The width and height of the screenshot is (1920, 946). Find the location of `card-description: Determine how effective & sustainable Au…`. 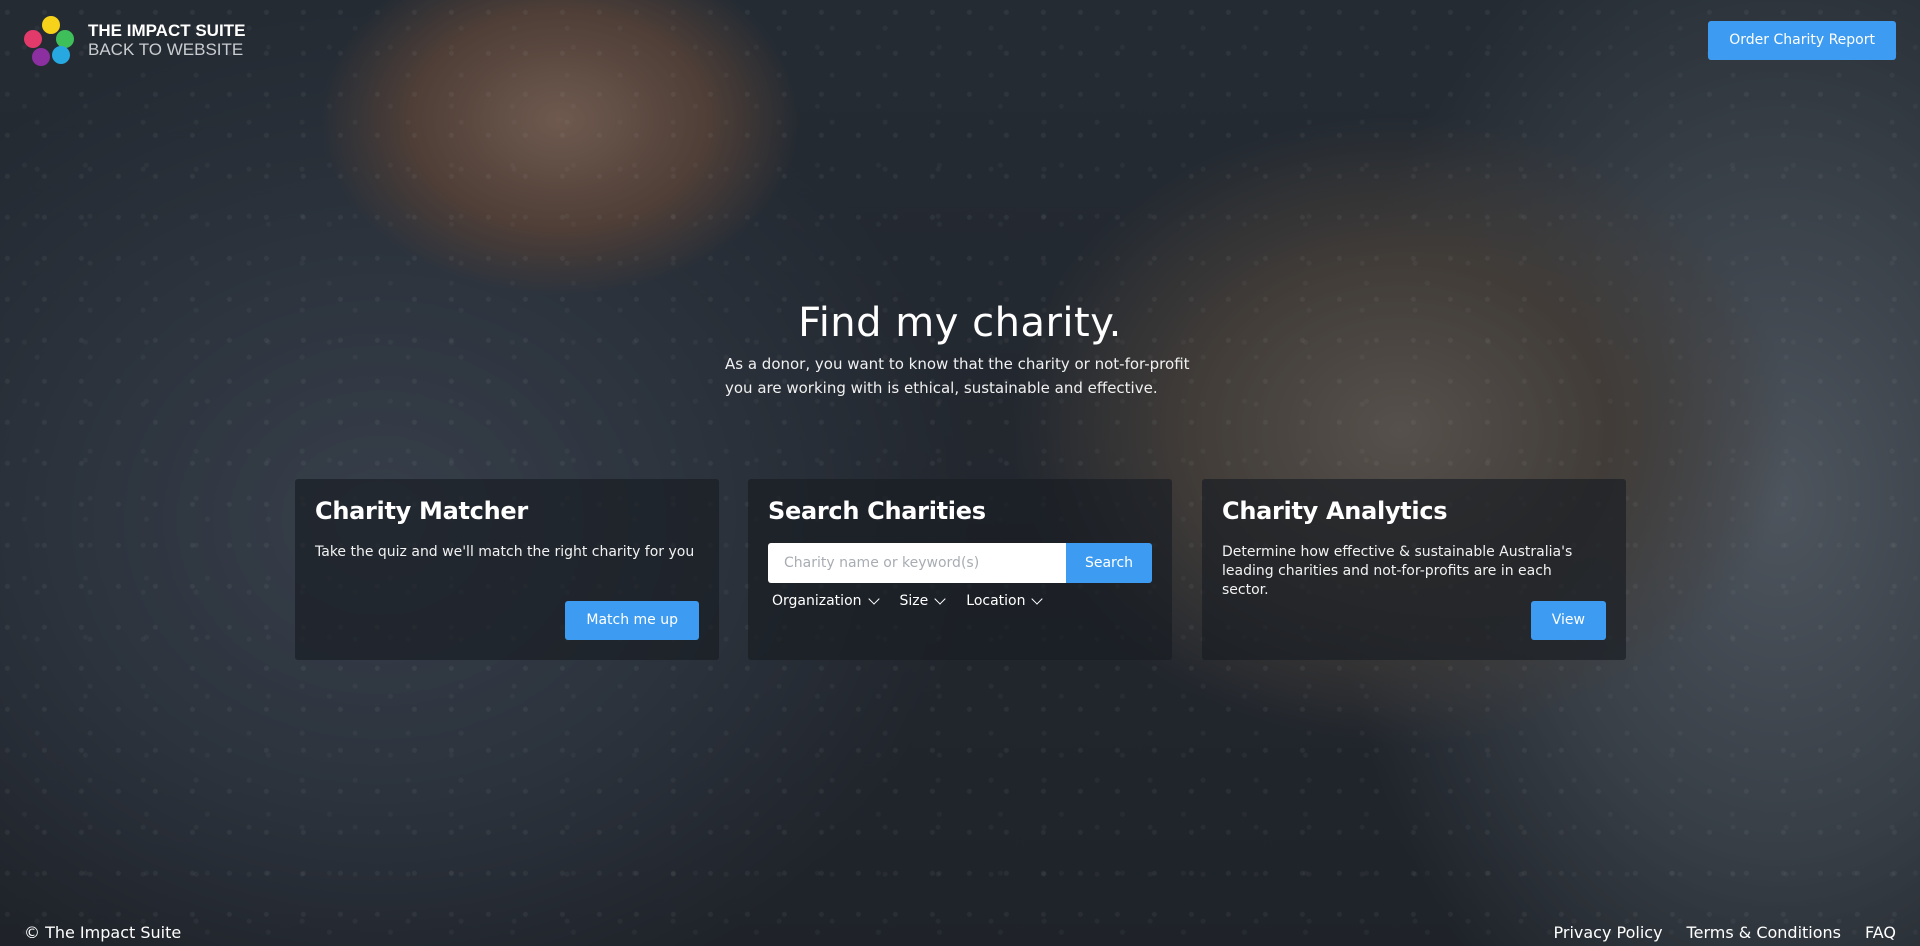

card-description: Determine how effective & sustainable Au… is located at coordinates (1397, 571).